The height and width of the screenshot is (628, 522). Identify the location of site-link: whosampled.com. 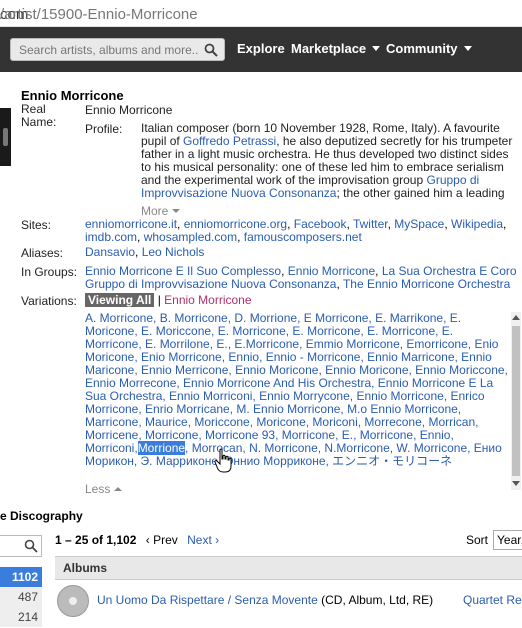
(190, 237).